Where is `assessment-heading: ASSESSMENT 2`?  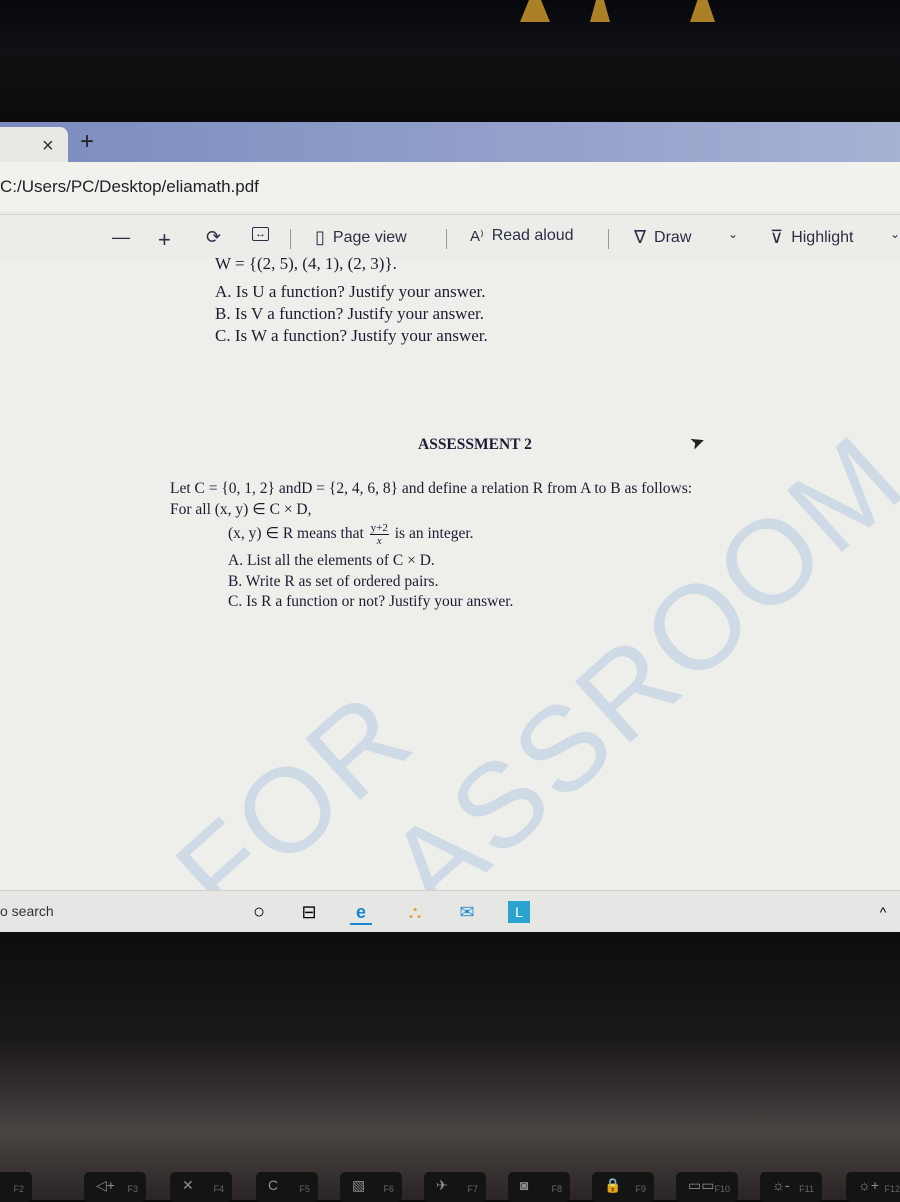 assessment-heading: ASSESSMENT 2 is located at coordinates (475, 444).